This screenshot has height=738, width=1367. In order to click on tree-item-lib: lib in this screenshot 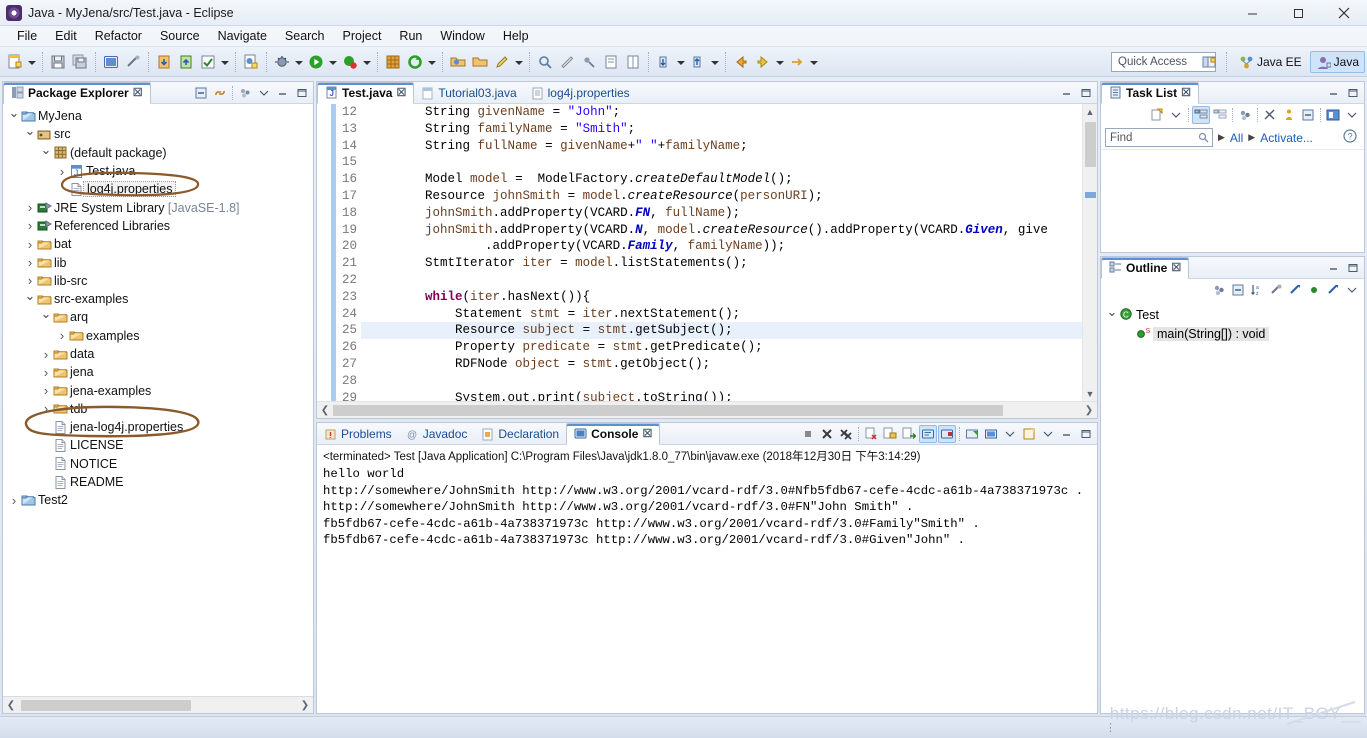, I will do `click(160, 262)`.